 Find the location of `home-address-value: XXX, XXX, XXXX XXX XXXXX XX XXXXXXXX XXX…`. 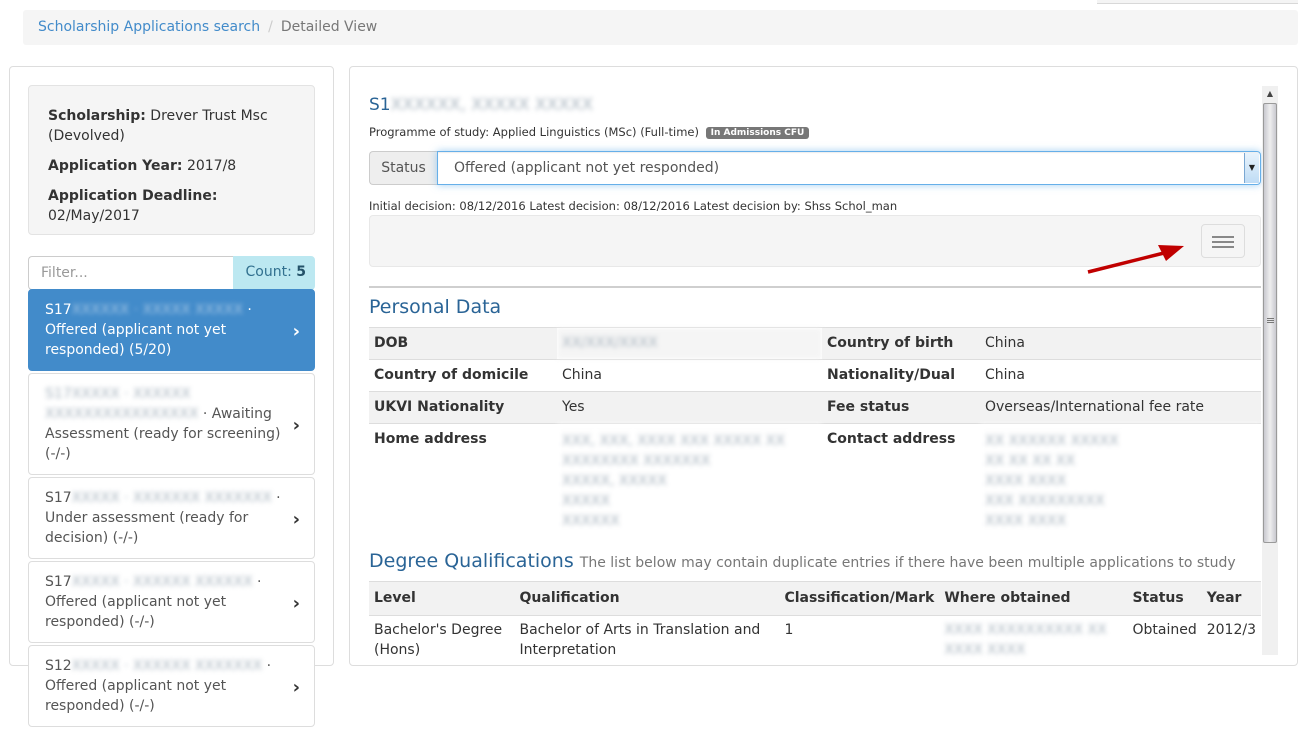

home-address-value: XXX, XXX, XXXX XXX XXXXX XX XXXXXXXX XXX… is located at coordinates (689, 480).